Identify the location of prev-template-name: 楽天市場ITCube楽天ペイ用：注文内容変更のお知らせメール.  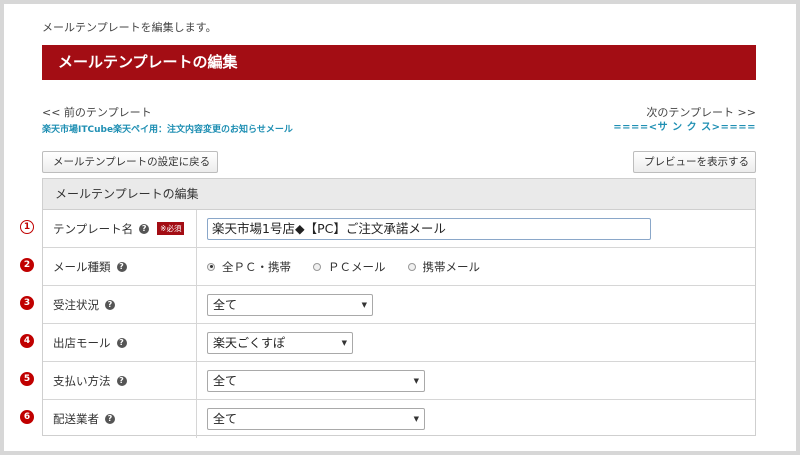
(167, 128).